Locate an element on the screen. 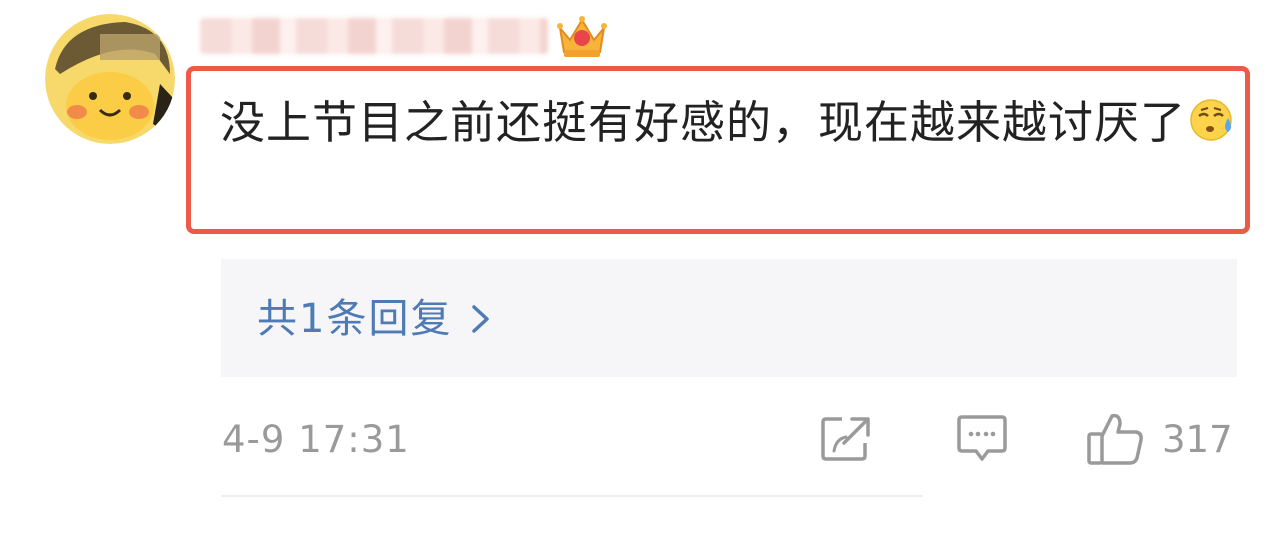  comment-text: 没上节目之前还挺有好感的，现在越来越讨厌了 is located at coordinates (703, 122).